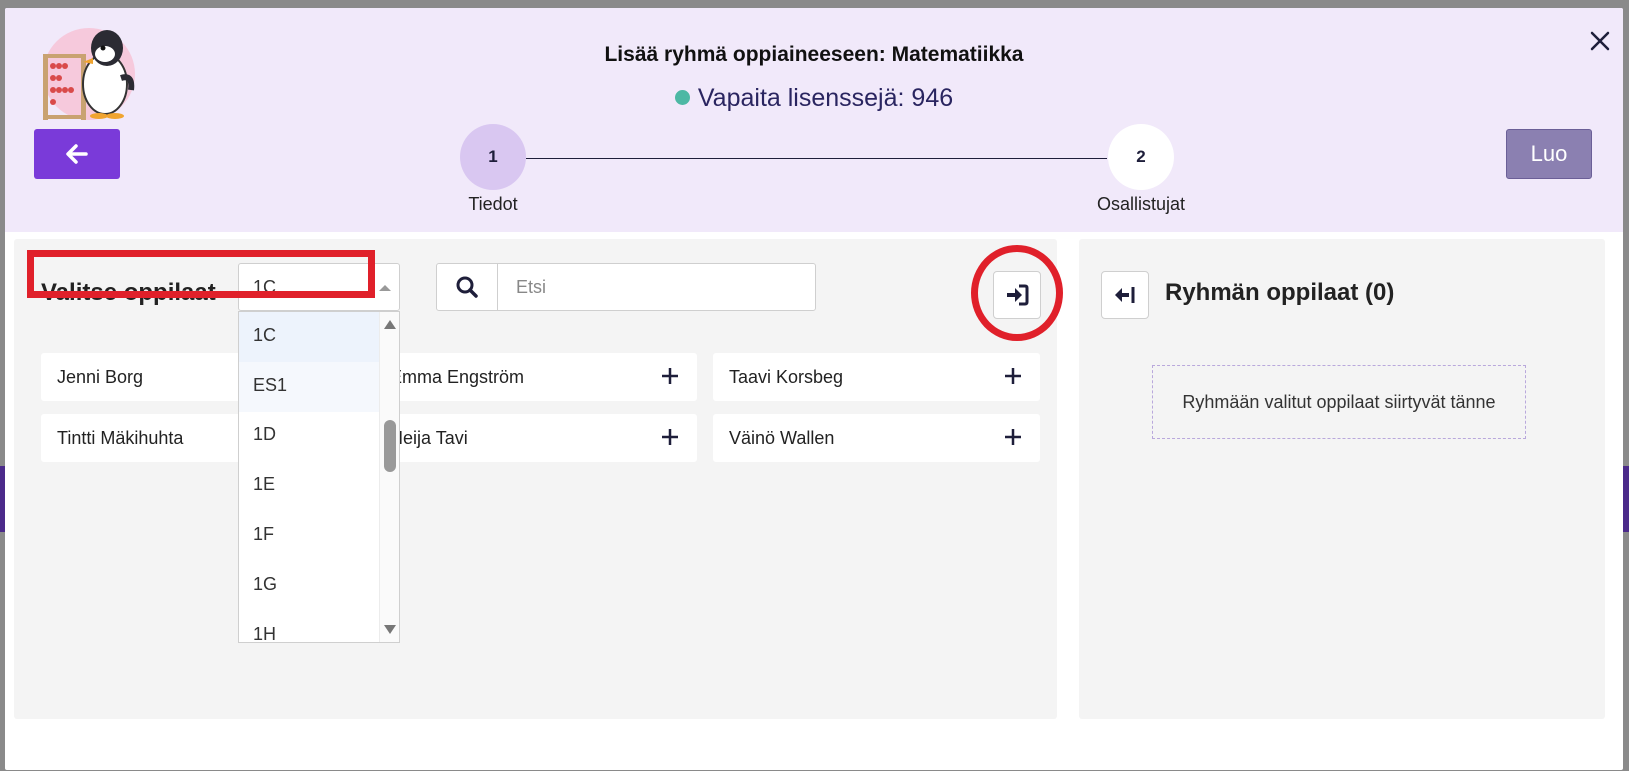 The width and height of the screenshot is (1629, 771). Describe the element at coordinates (120, 438) in the screenshot. I see `student-name: Tintti Mäkihuhta` at that location.